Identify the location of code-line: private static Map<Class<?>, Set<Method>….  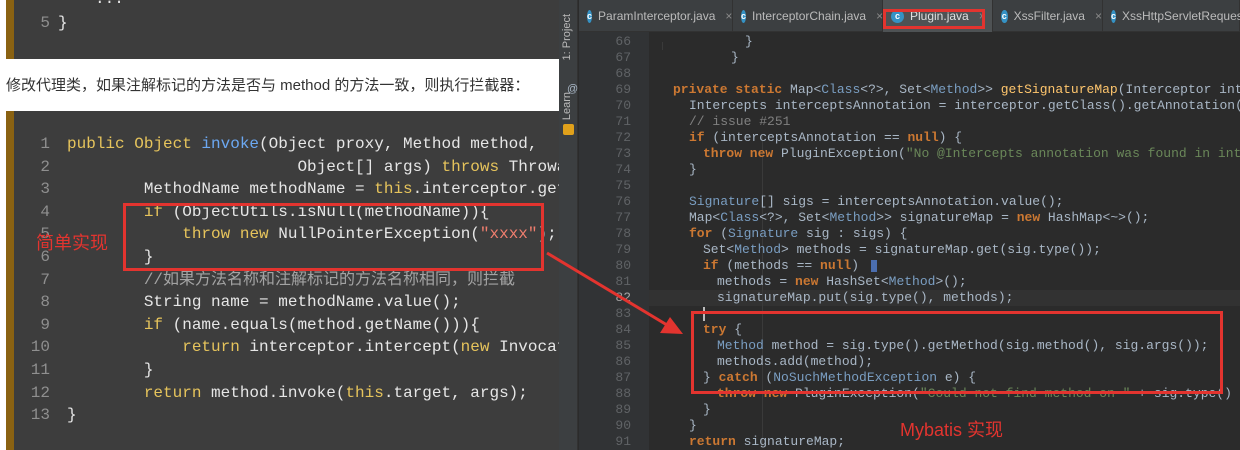
(956, 89).